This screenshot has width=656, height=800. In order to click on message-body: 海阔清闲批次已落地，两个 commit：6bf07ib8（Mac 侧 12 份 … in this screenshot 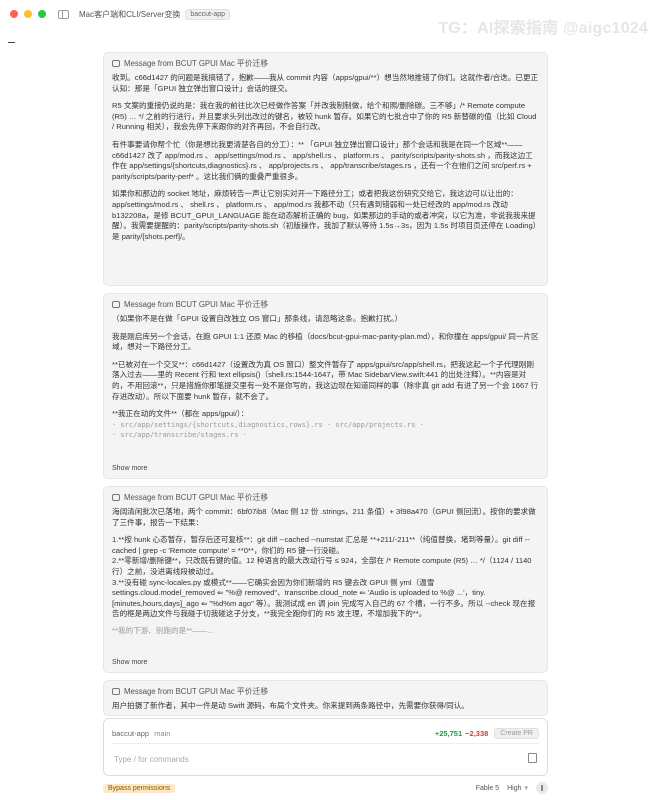, I will do `click(325, 572)`.